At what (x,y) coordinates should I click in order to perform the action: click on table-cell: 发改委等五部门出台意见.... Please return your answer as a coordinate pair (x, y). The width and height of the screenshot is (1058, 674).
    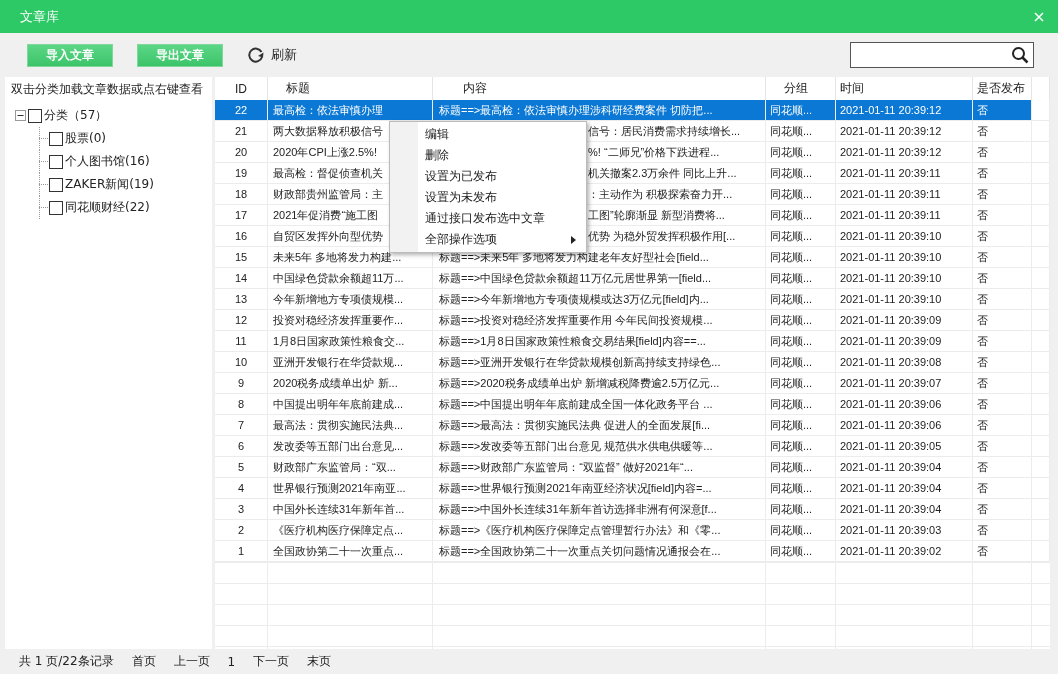
    Looking at the image, I should click on (350, 446).